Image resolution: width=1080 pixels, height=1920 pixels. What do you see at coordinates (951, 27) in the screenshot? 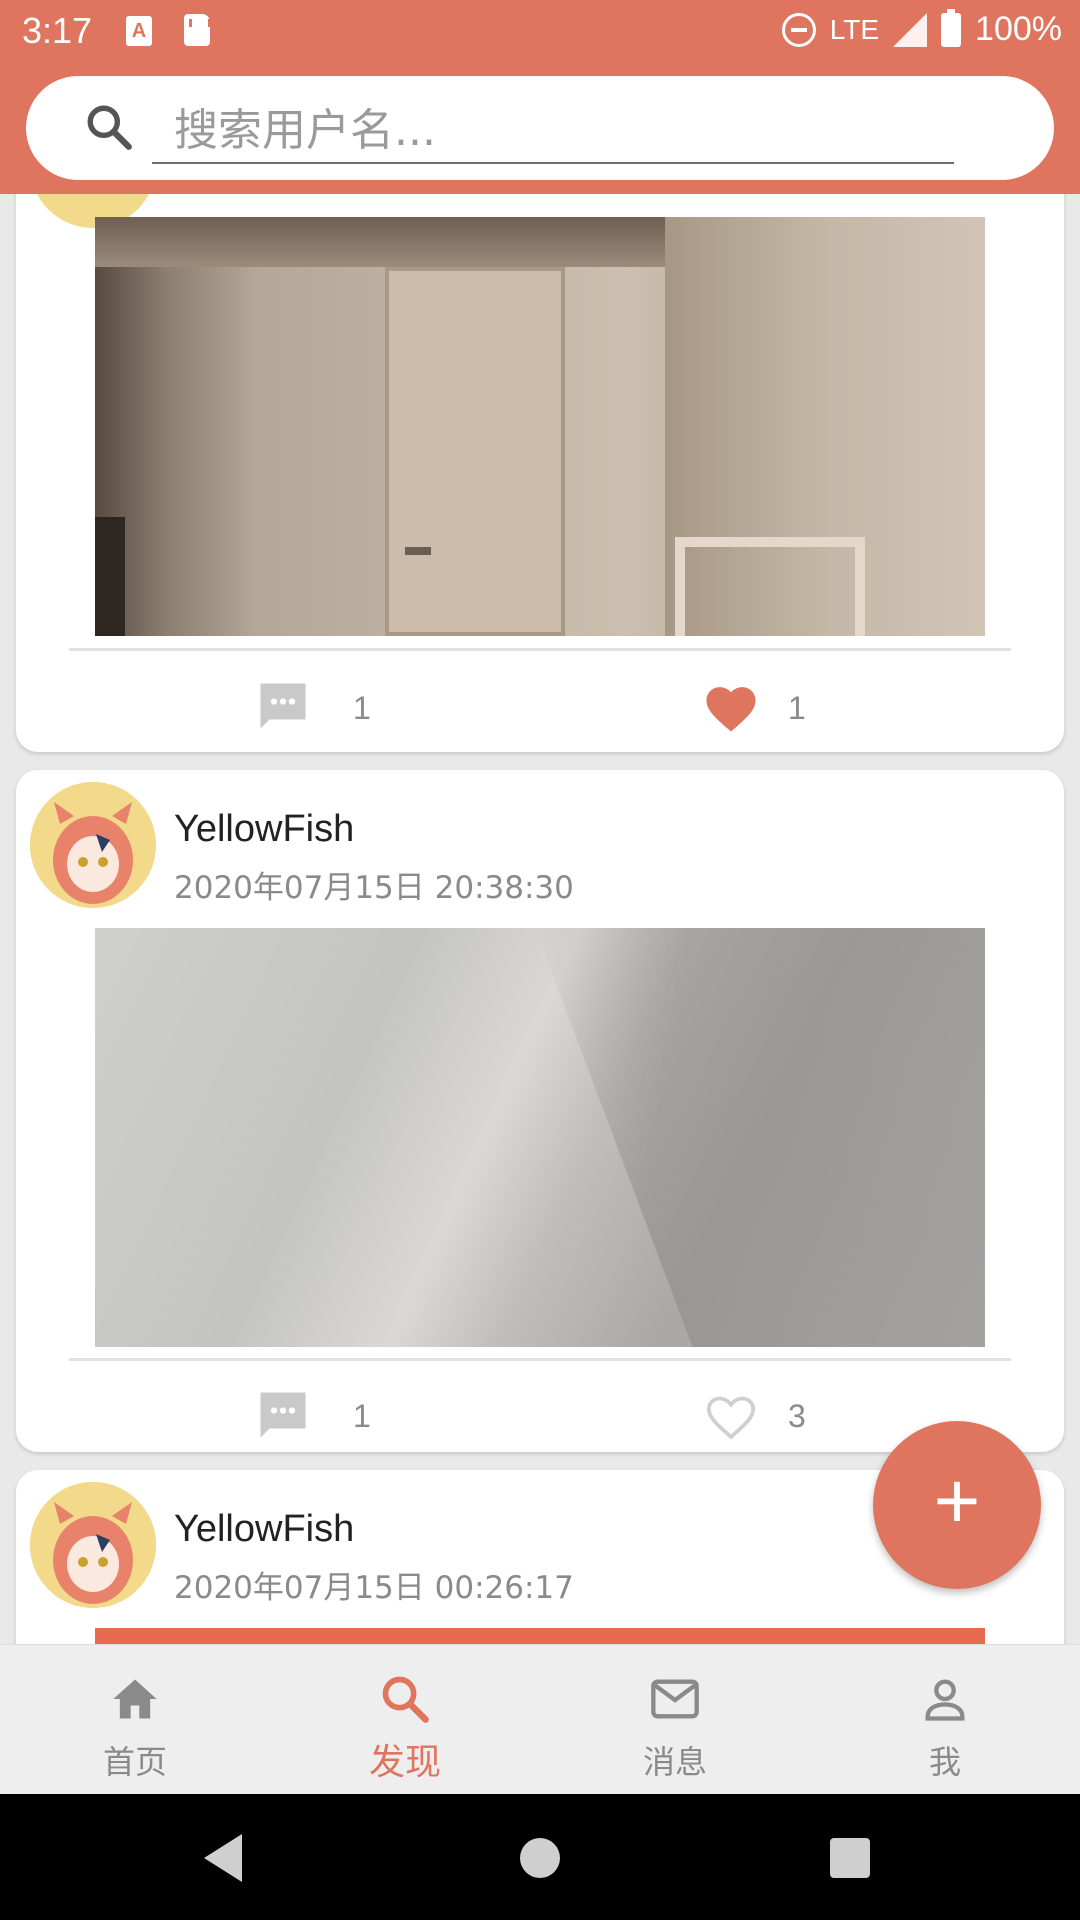
I see `battery-icon` at bounding box center [951, 27].